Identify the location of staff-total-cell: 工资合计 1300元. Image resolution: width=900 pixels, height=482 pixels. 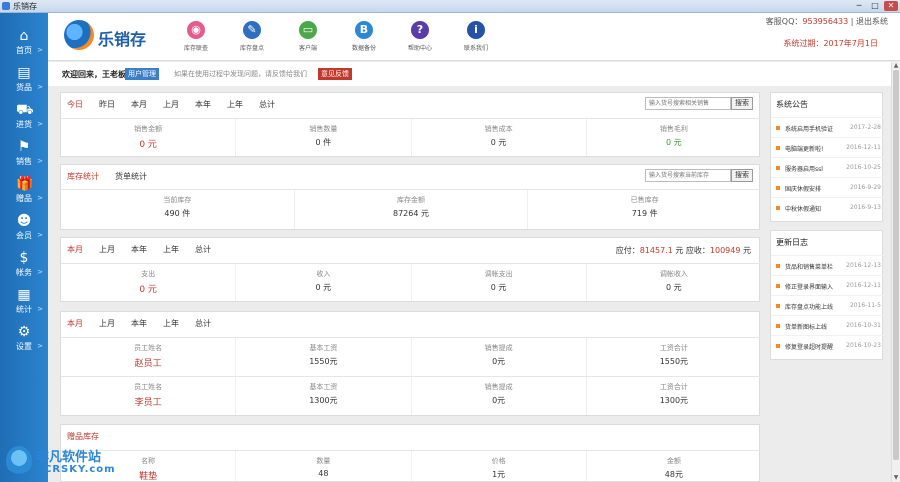
(674, 396).